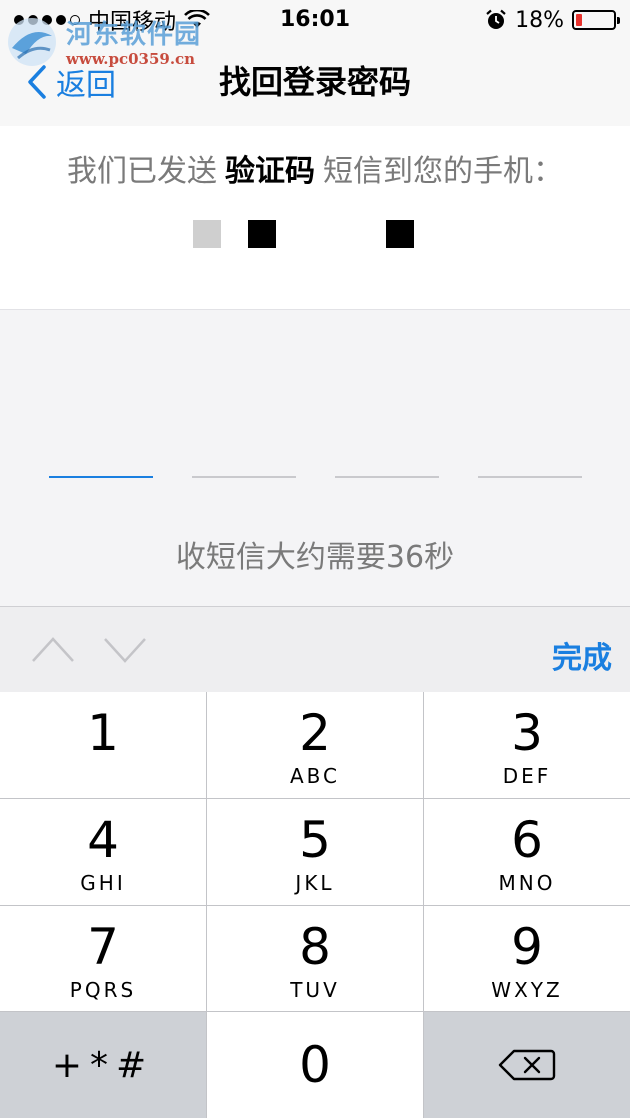 This screenshot has height=1118, width=630. What do you see at coordinates (527, 733) in the screenshot?
I see `key-digit: 3` at bounding box center [527, 733].